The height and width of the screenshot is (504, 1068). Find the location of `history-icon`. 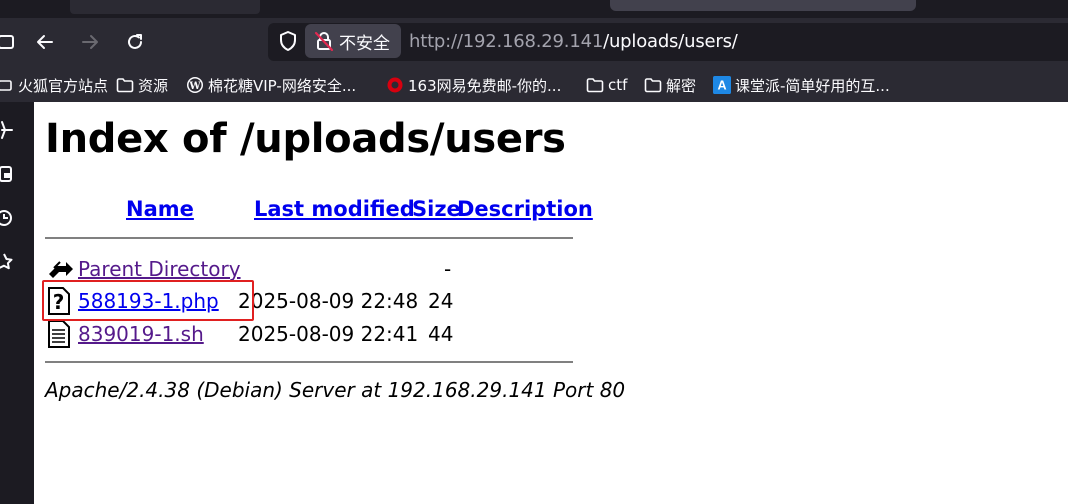

history-icon is located at coordinates (7, 218).